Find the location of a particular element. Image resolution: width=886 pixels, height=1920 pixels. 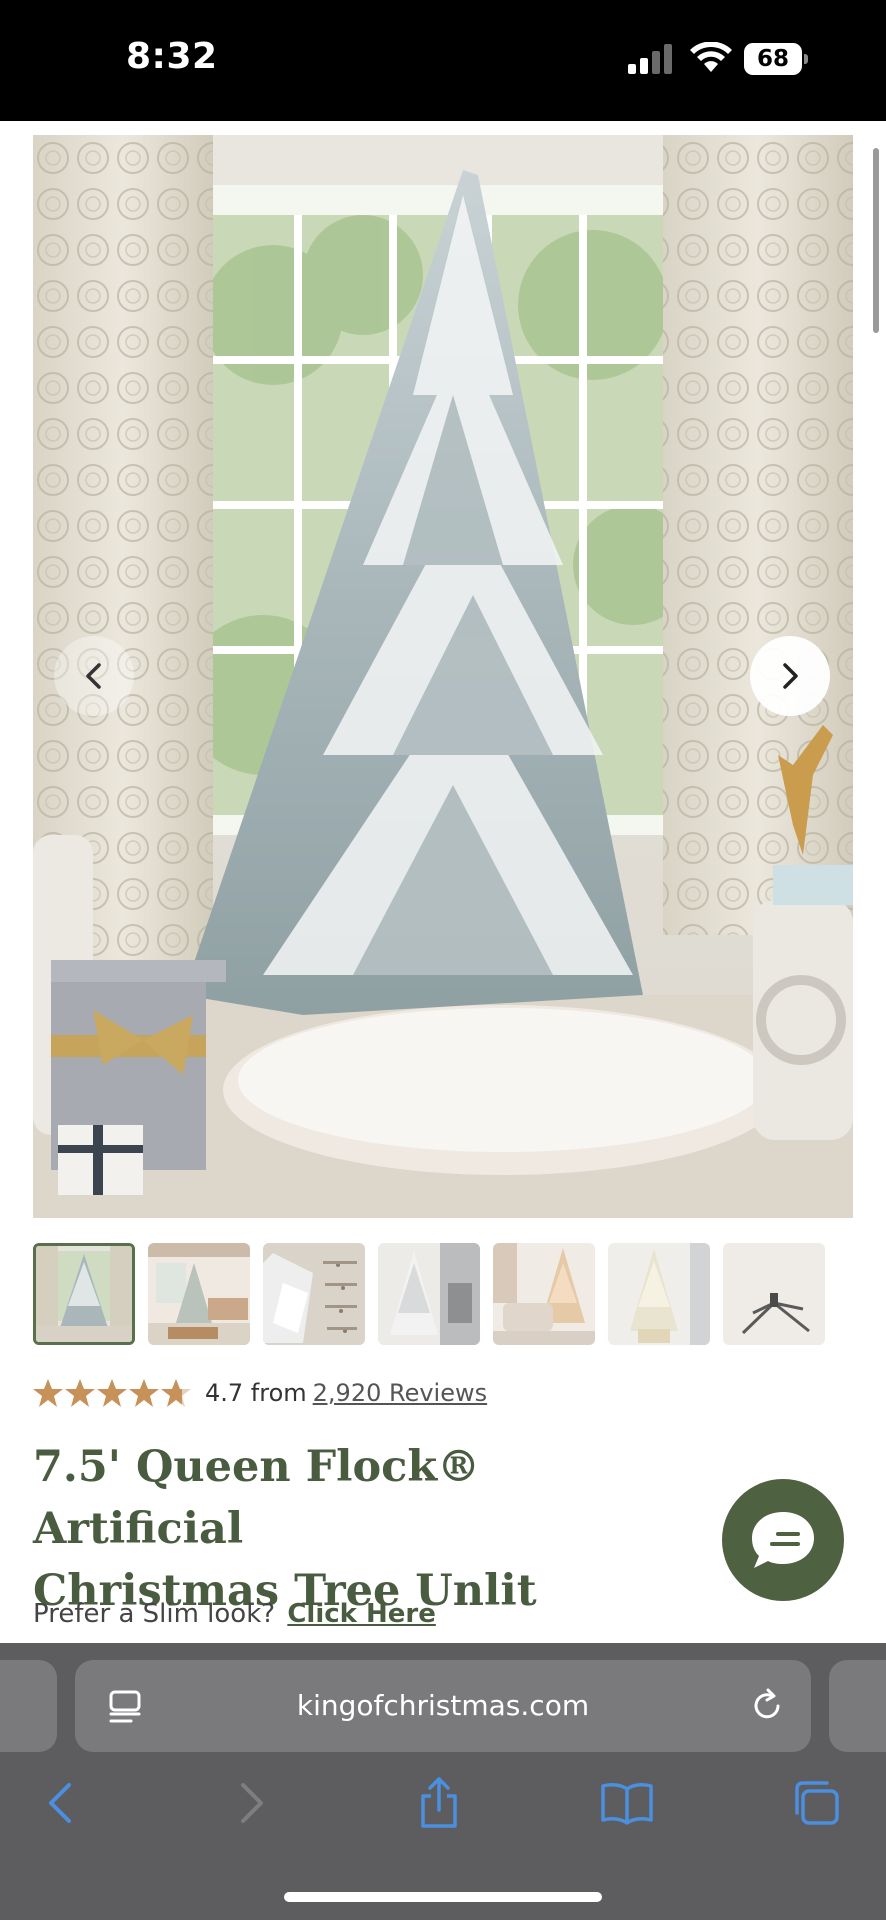

product-title-line1: 7.5' Queen Flock® Artificial is located at coordinates (257, 1498).